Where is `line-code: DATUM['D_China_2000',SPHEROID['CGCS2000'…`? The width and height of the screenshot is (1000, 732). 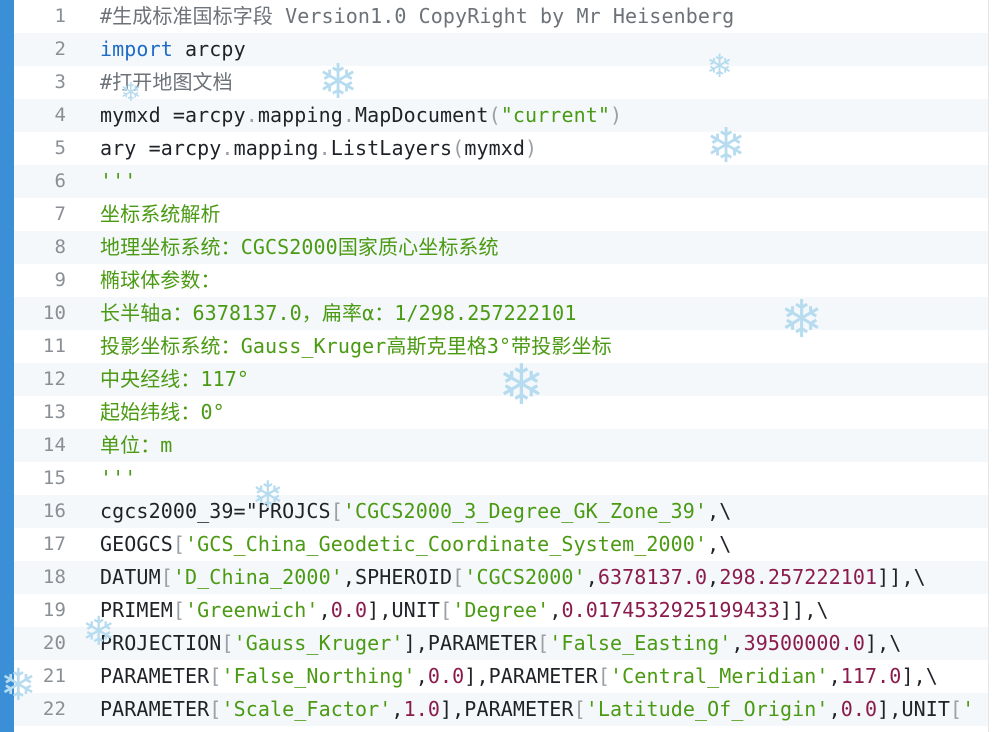
line-code: DATUM['D_China_2000',SPHEROID['CGCS2000'… is located at coordinates (496, 577).